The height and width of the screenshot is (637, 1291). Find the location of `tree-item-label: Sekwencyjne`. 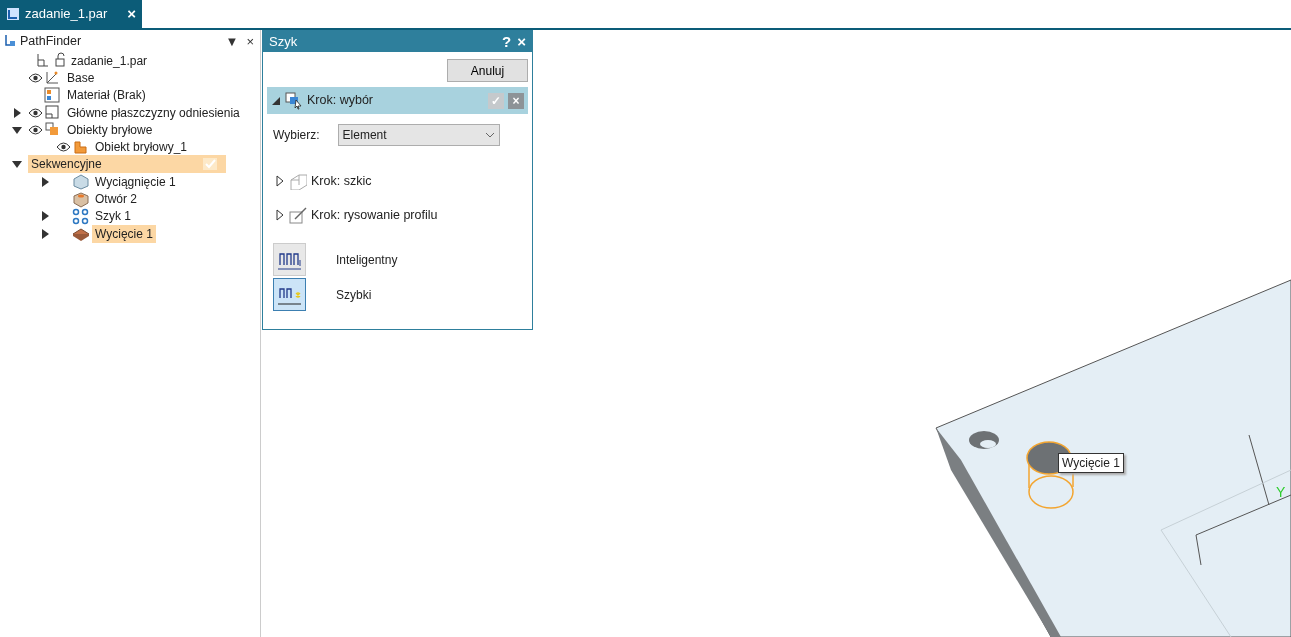

tree-item-label: Sekwencyjne is located at coordinates (66, 165).